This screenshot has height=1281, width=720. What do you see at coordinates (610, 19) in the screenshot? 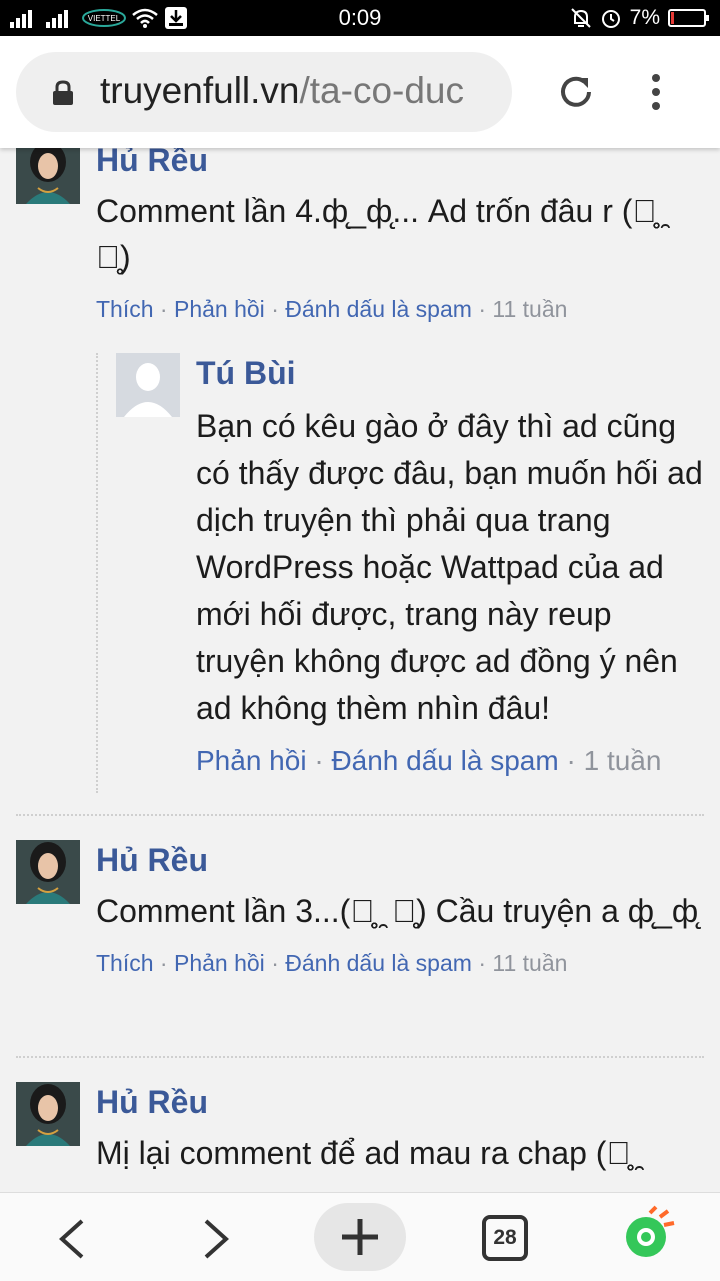
I see `alarm-icon` at bounding box center [610, 19].